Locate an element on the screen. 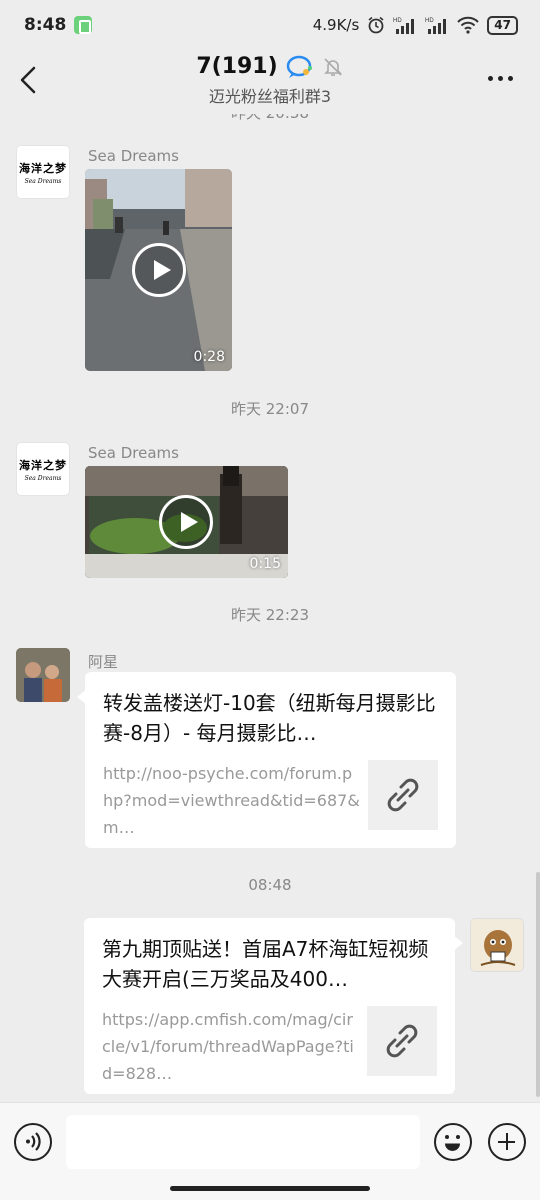 This screenshot has width=540, height=1200. voice-input-icon is located at coordinates (33, 1142).